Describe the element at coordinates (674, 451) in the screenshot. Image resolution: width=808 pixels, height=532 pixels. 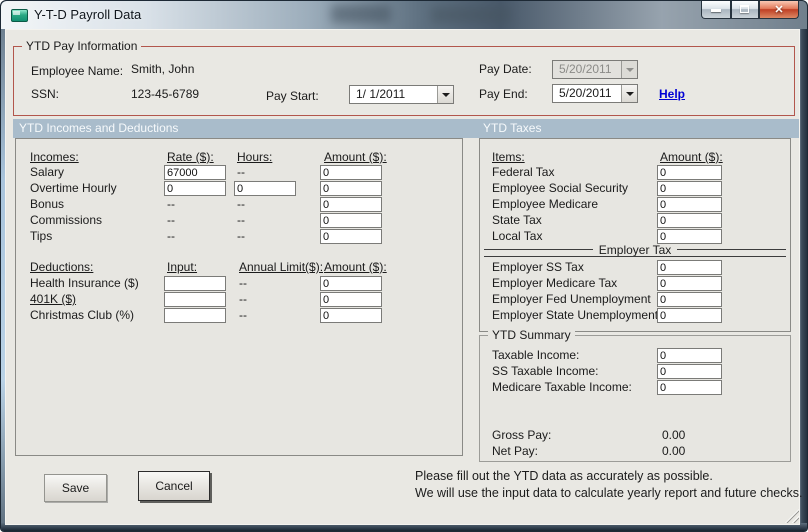
I see `net-pay-value: 0.00` at that location.